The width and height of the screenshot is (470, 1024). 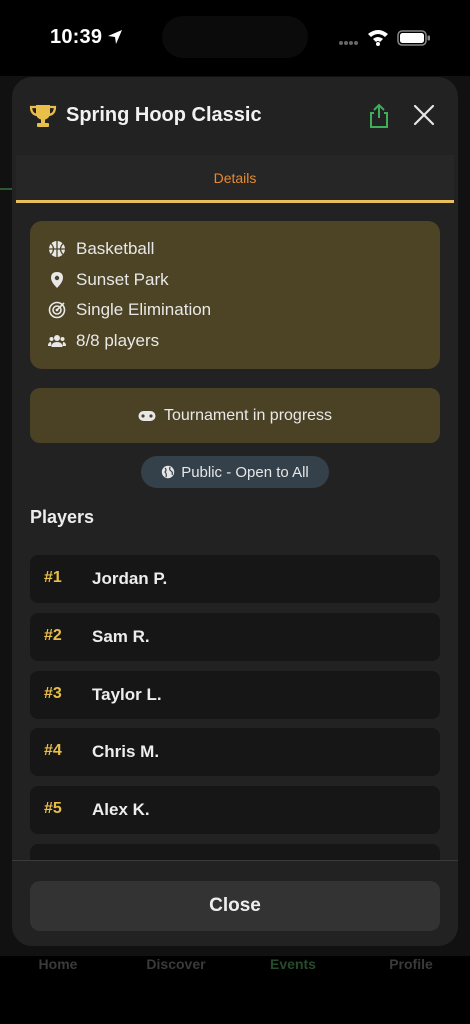 I want to click on status-bar: 10:39, so click(x=235, y=36).